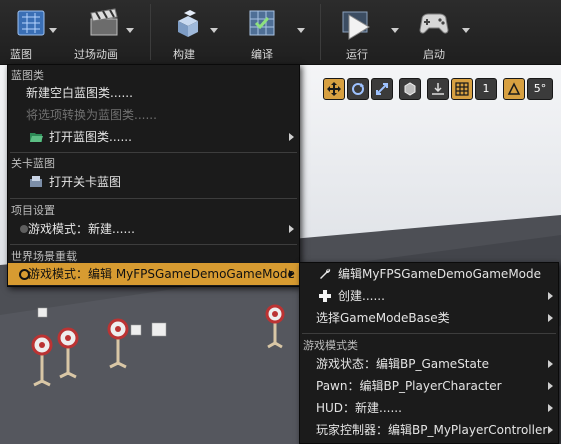 The height and width of the screenshot is (444, 561). I want to click on cube-icon, so click(410, 89).